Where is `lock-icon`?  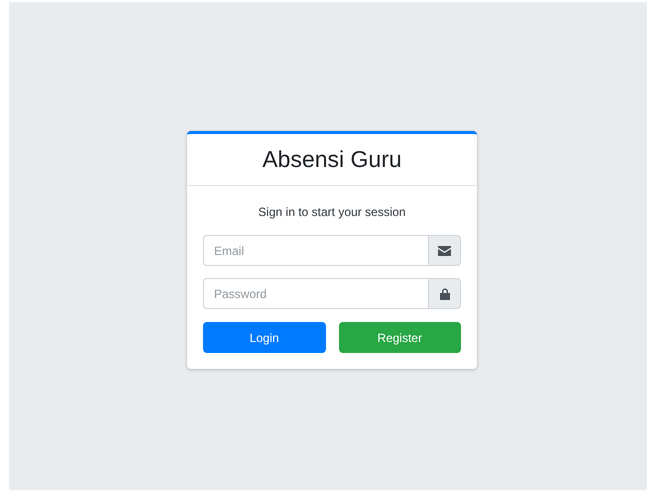 lock-icon is located at coordinates (445, 294).